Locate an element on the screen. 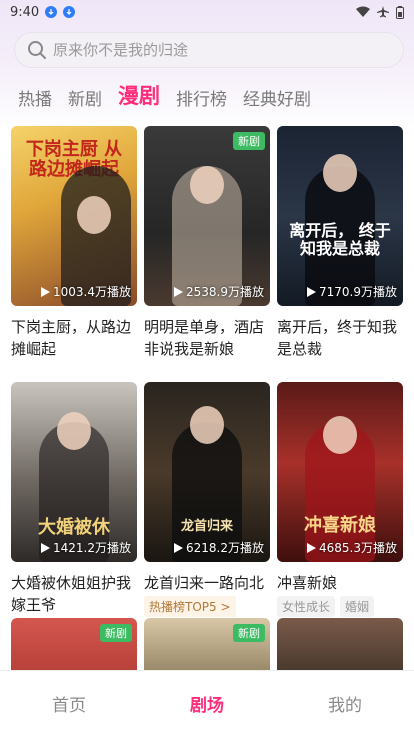 The image size is (414, 736). search-bar is located at coordinates (209, 50).